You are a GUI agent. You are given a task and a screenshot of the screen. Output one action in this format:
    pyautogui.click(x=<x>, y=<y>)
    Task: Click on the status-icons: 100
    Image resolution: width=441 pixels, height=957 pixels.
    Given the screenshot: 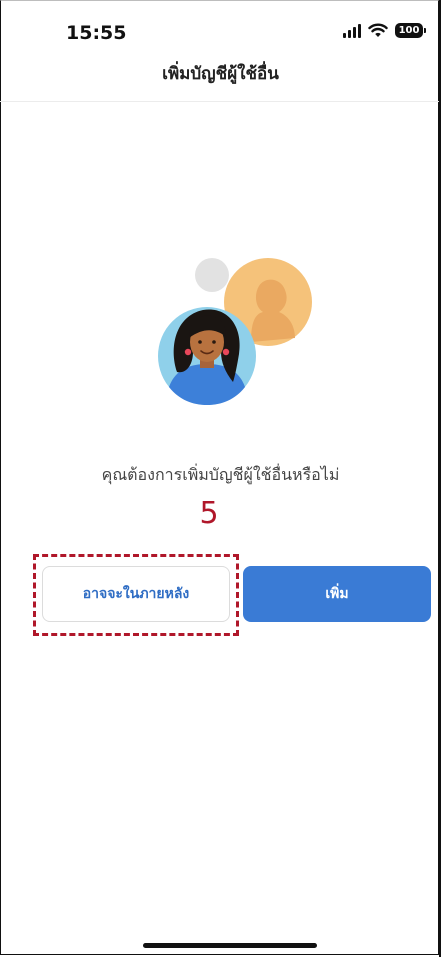 What is the action you would take?
    pyautogui.click(x=384, y=30)
    